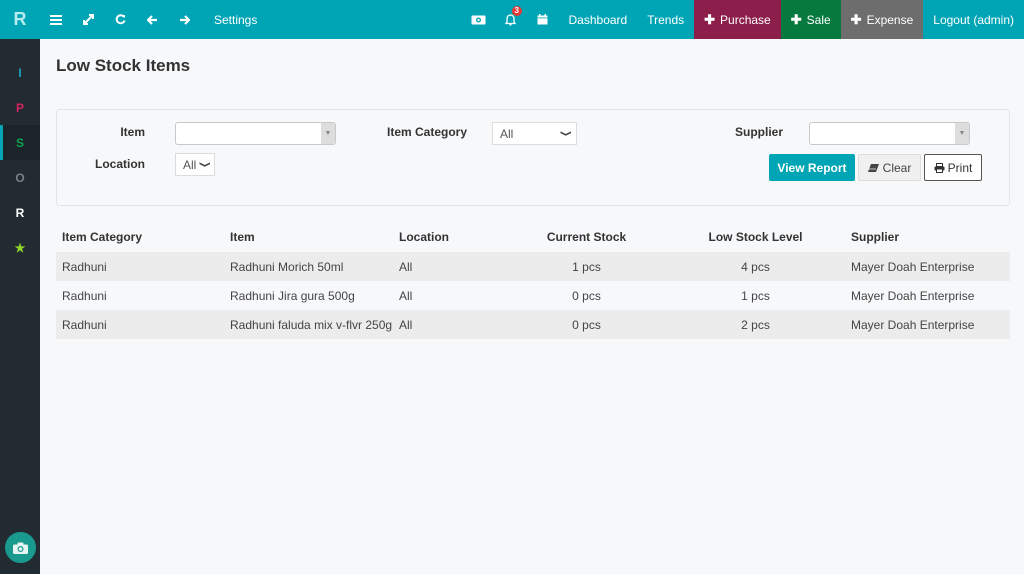 Image resolution: width=1024 pixels, height=574 pixels. I want to click on arrow-right-icon, so click(184, 19).